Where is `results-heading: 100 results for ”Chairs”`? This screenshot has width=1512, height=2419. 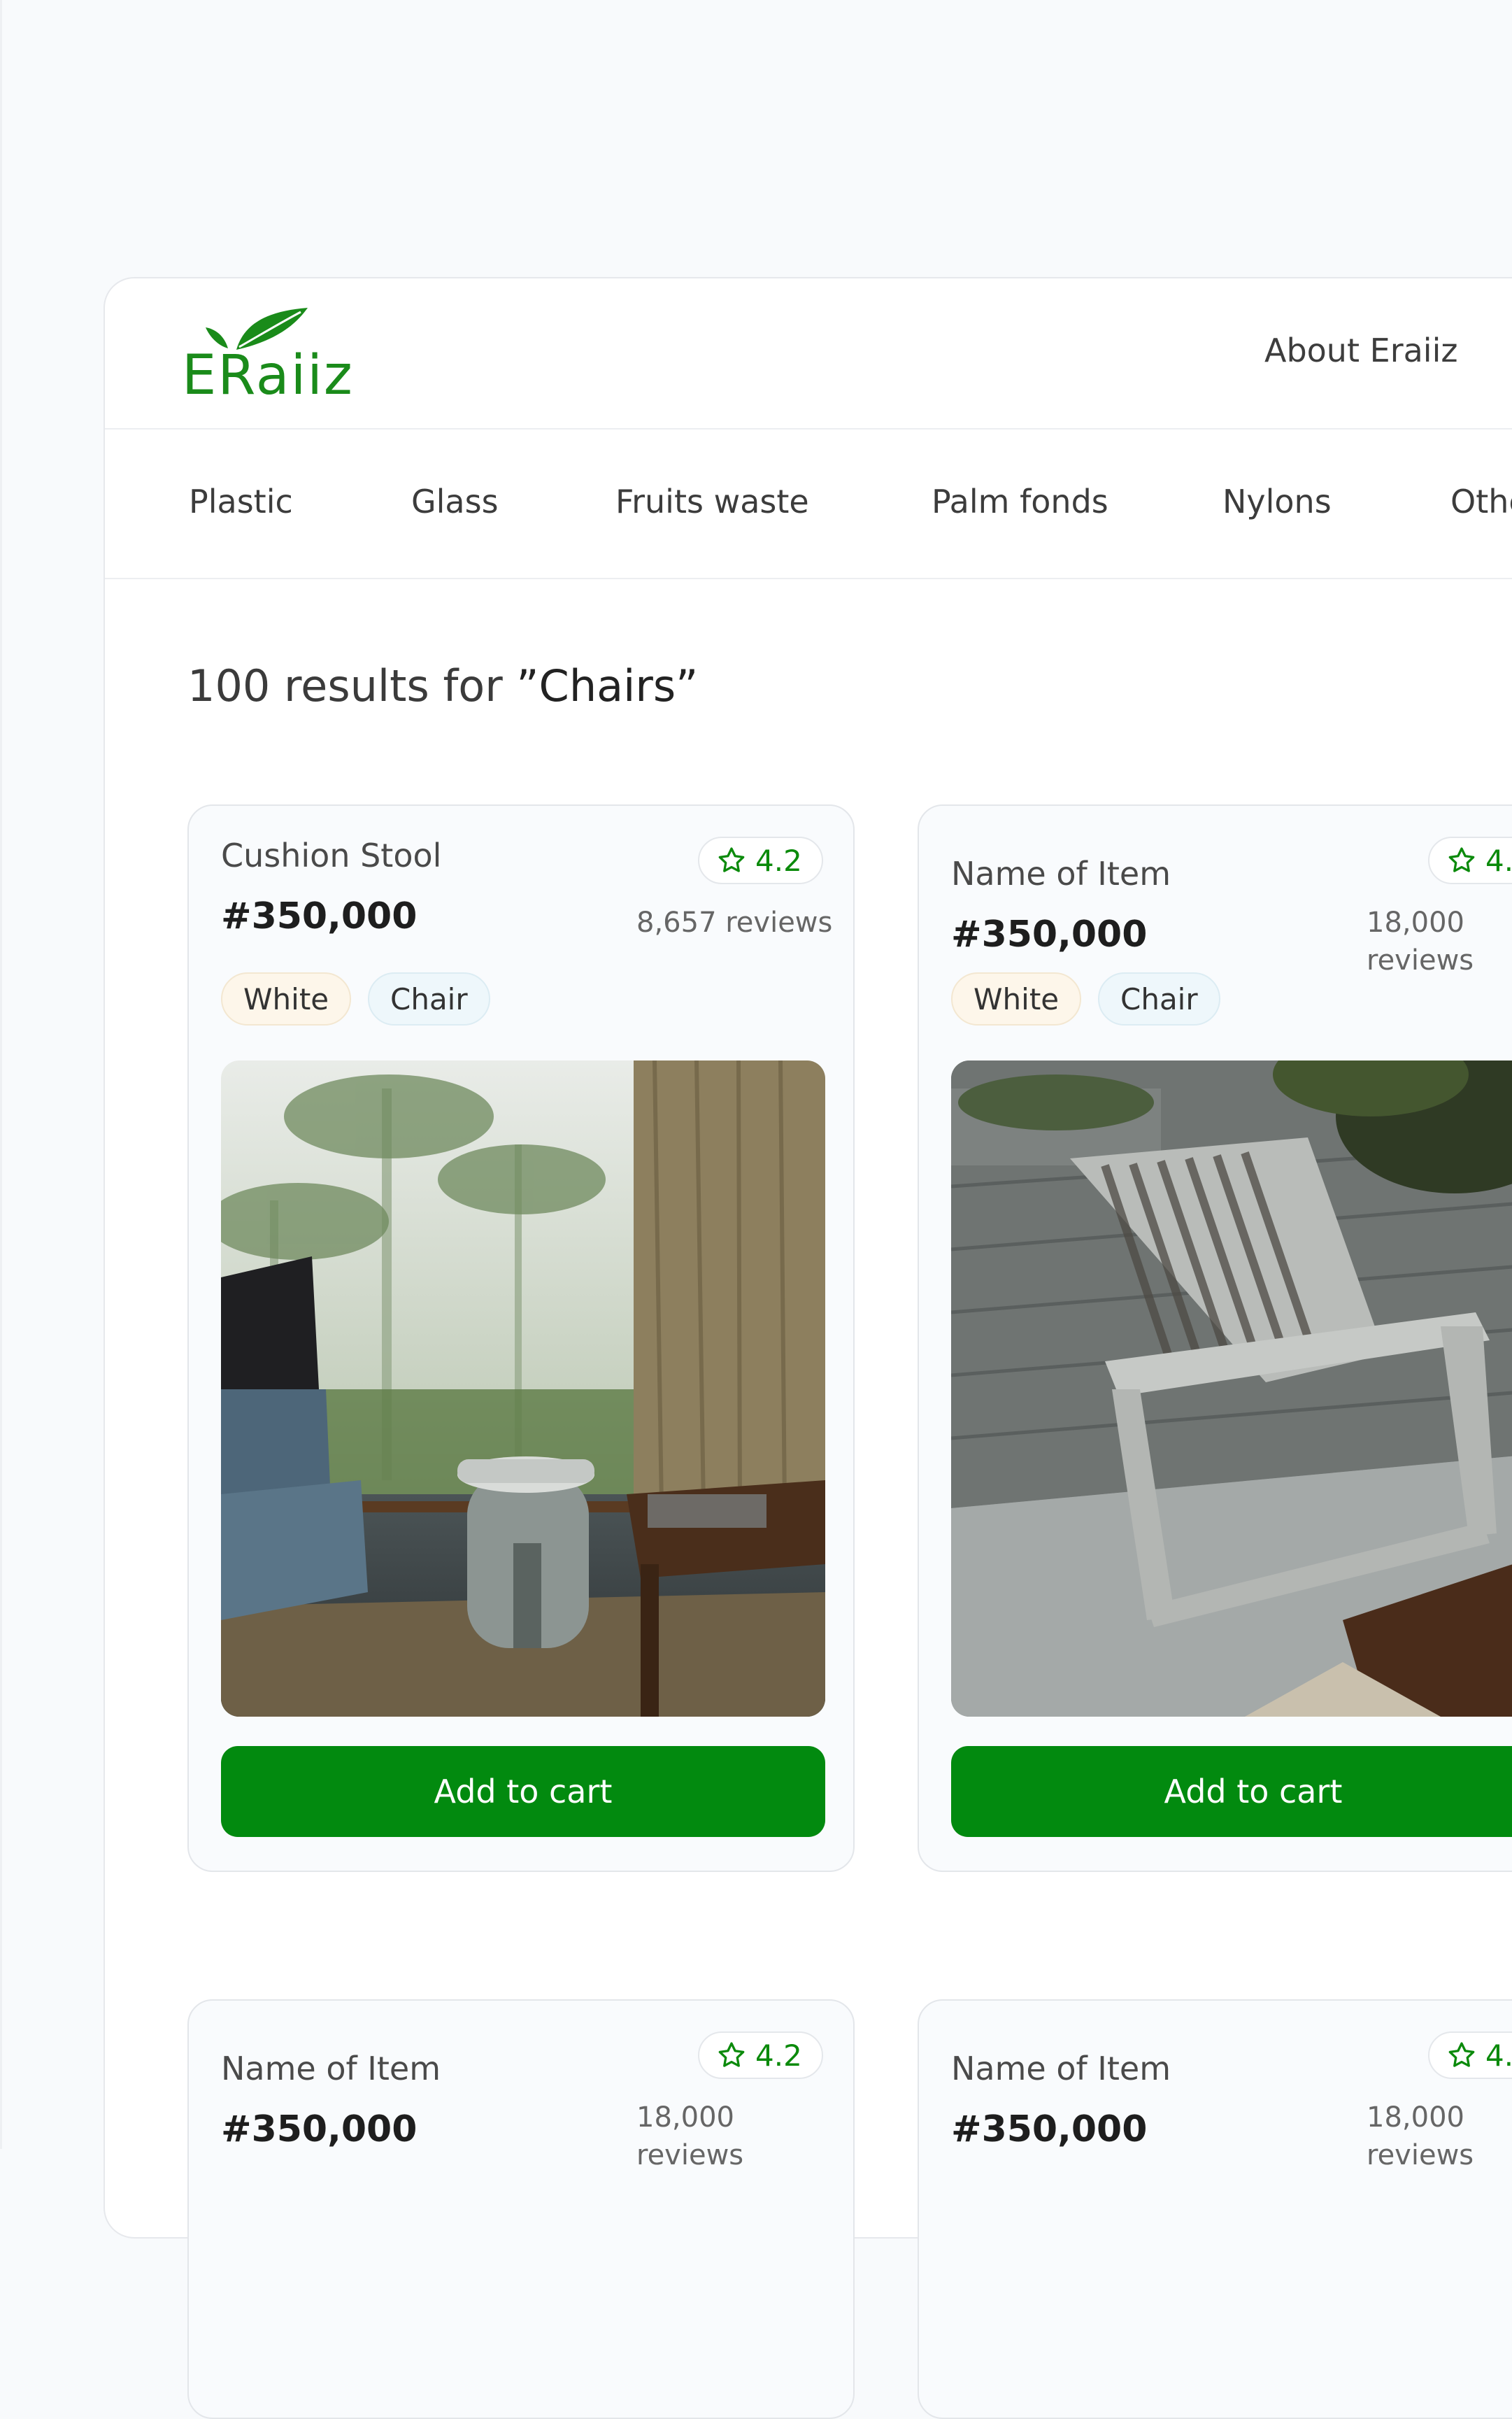 results-heading: 100 results for ”Chairs” is located at coordinates (443, 685).